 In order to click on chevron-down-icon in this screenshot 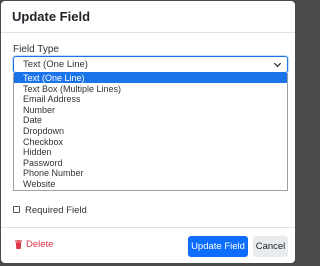, I will do `click(277, 65)`.